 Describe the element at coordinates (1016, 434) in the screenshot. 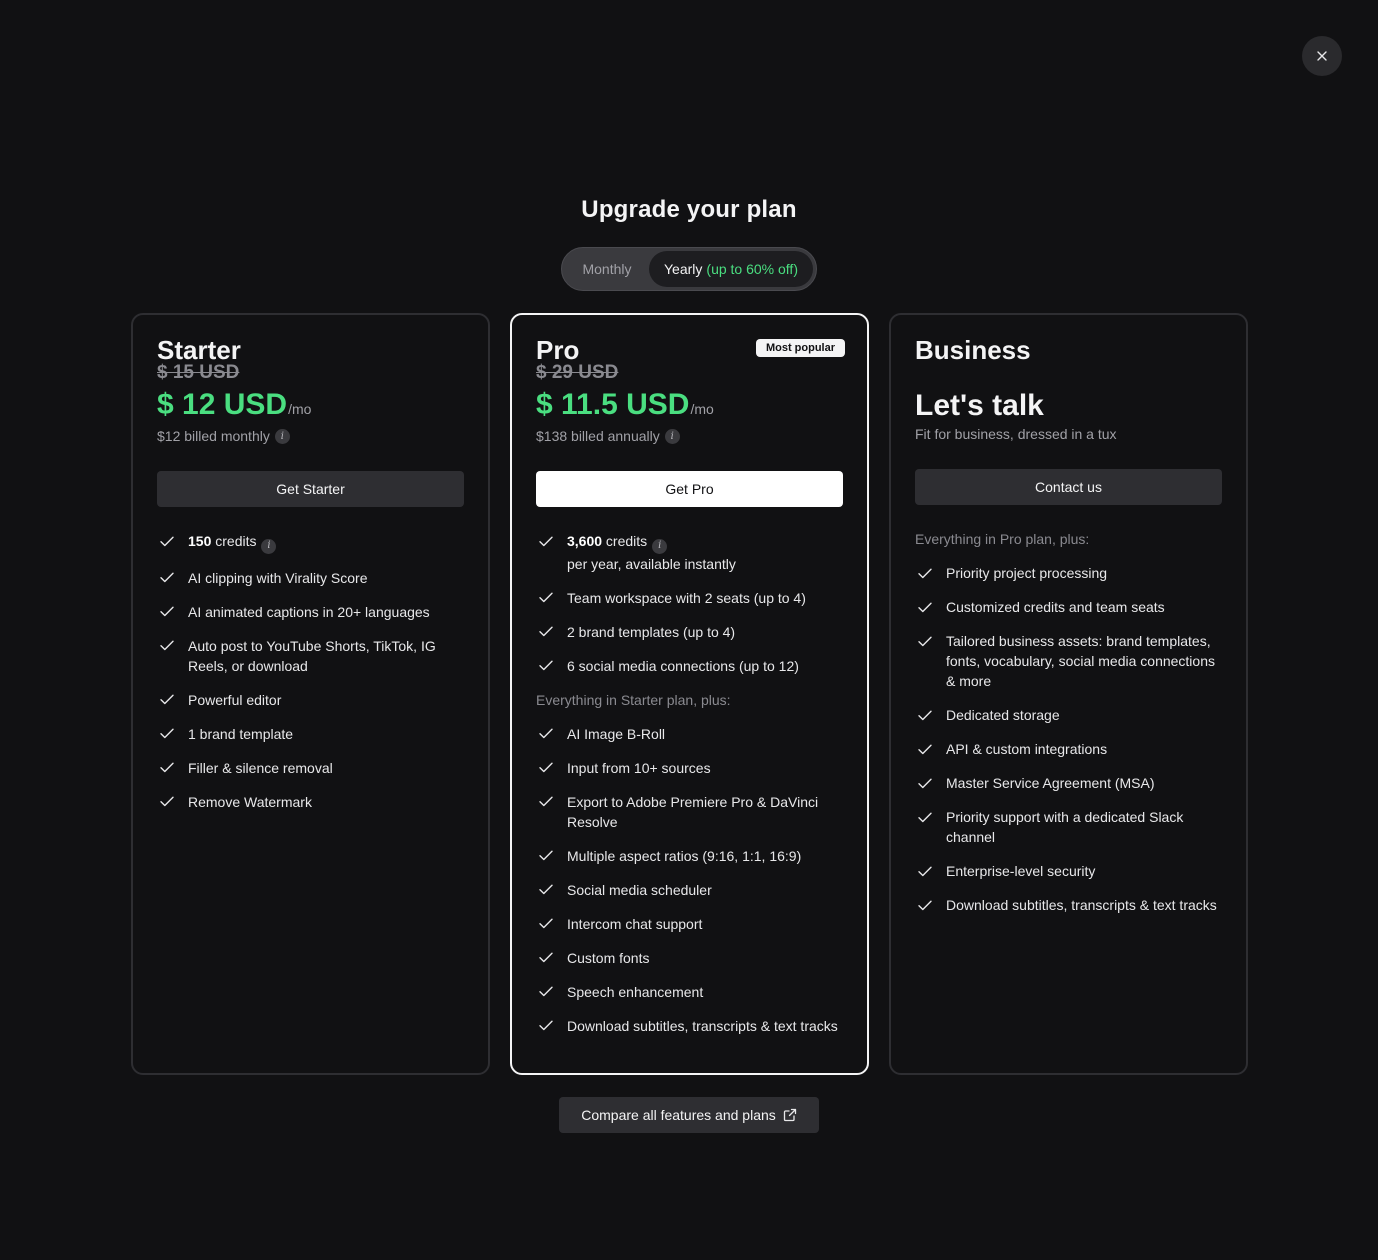

I see `business-tagline: Fit for business, dressed in a tux` at that location.